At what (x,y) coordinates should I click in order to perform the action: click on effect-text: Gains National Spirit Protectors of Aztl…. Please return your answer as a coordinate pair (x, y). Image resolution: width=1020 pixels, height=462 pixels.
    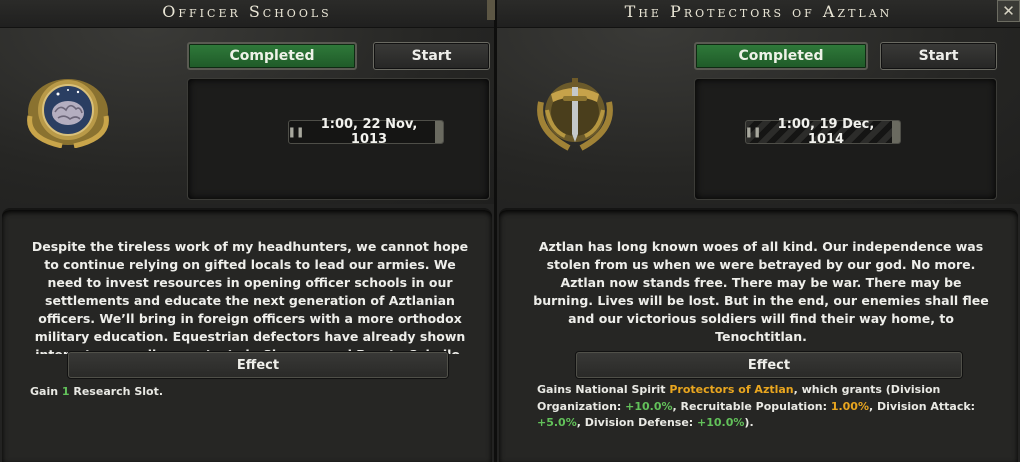
    Looking at the image, I should click on (767, 407).